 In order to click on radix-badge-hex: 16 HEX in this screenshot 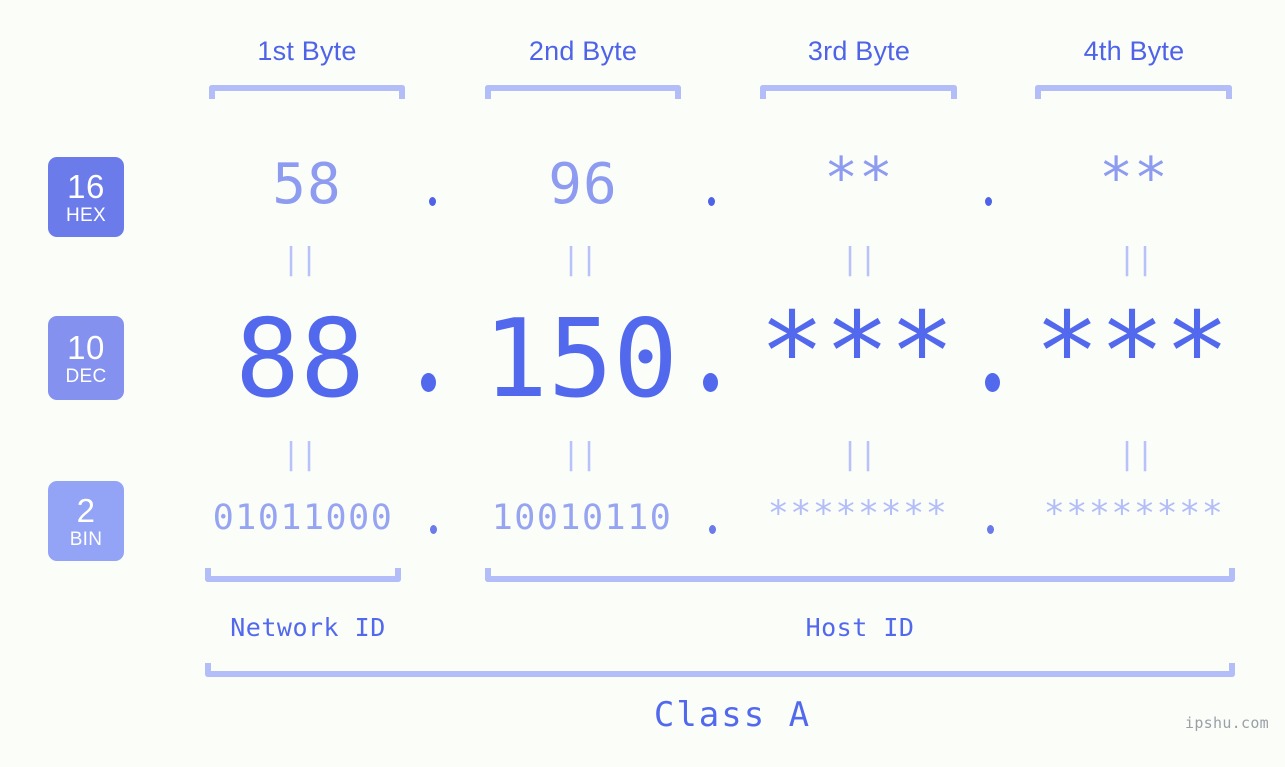, I will do `click(86, 197)`.